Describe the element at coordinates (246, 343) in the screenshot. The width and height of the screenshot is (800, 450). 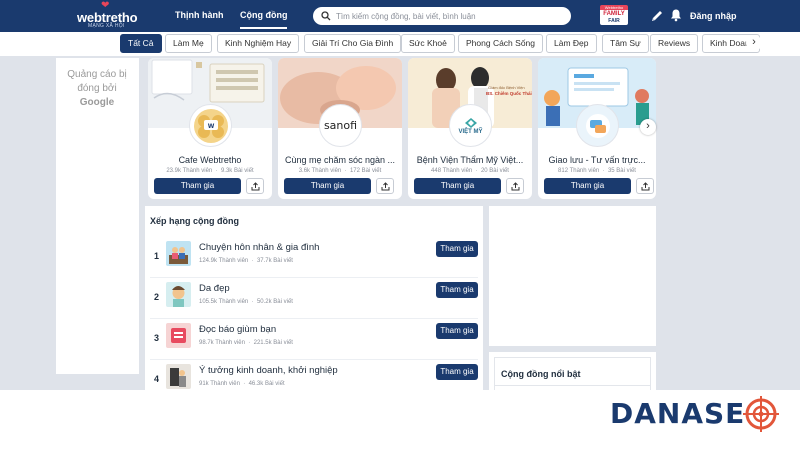
I see `community-stats: 98.7k Thành viên · 221.5k Bài viết` at that location.